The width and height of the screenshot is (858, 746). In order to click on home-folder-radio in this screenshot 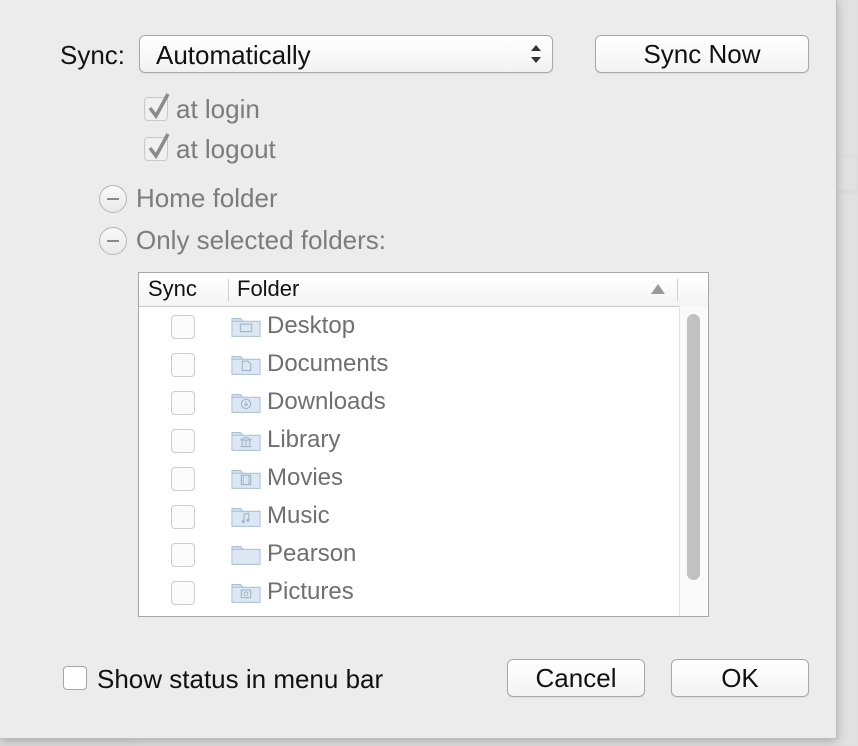, I will do `click(113, 199)`.